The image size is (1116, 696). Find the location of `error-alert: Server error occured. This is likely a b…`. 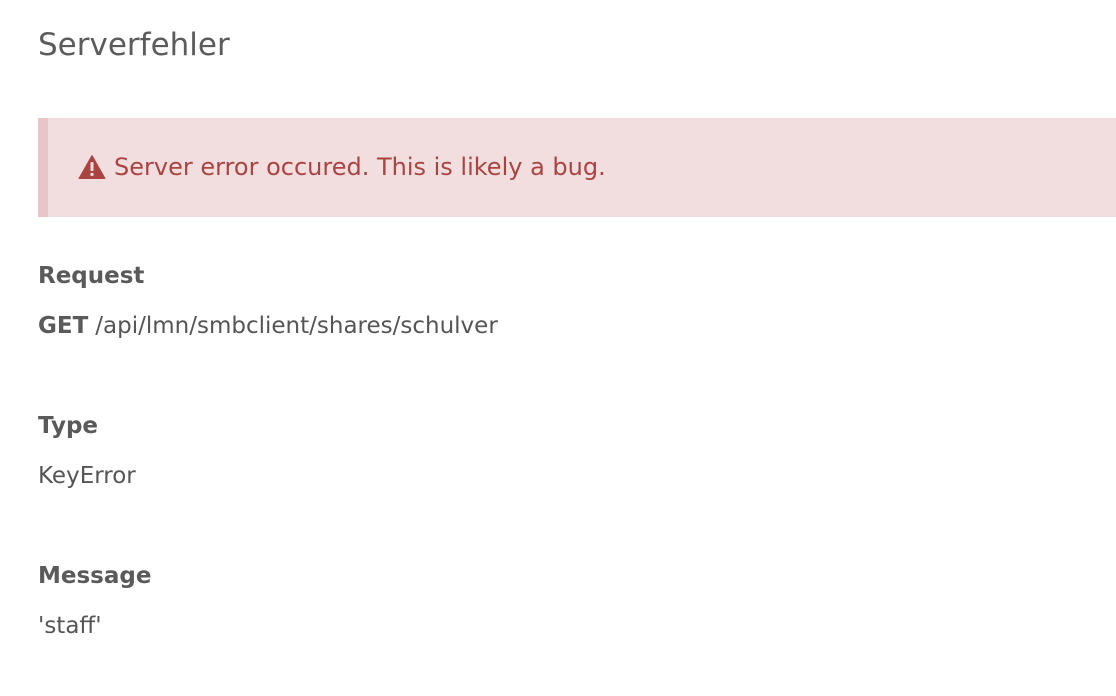

error-alert: Server error occured. This is likely a b… is located at coordinates (577, 167).